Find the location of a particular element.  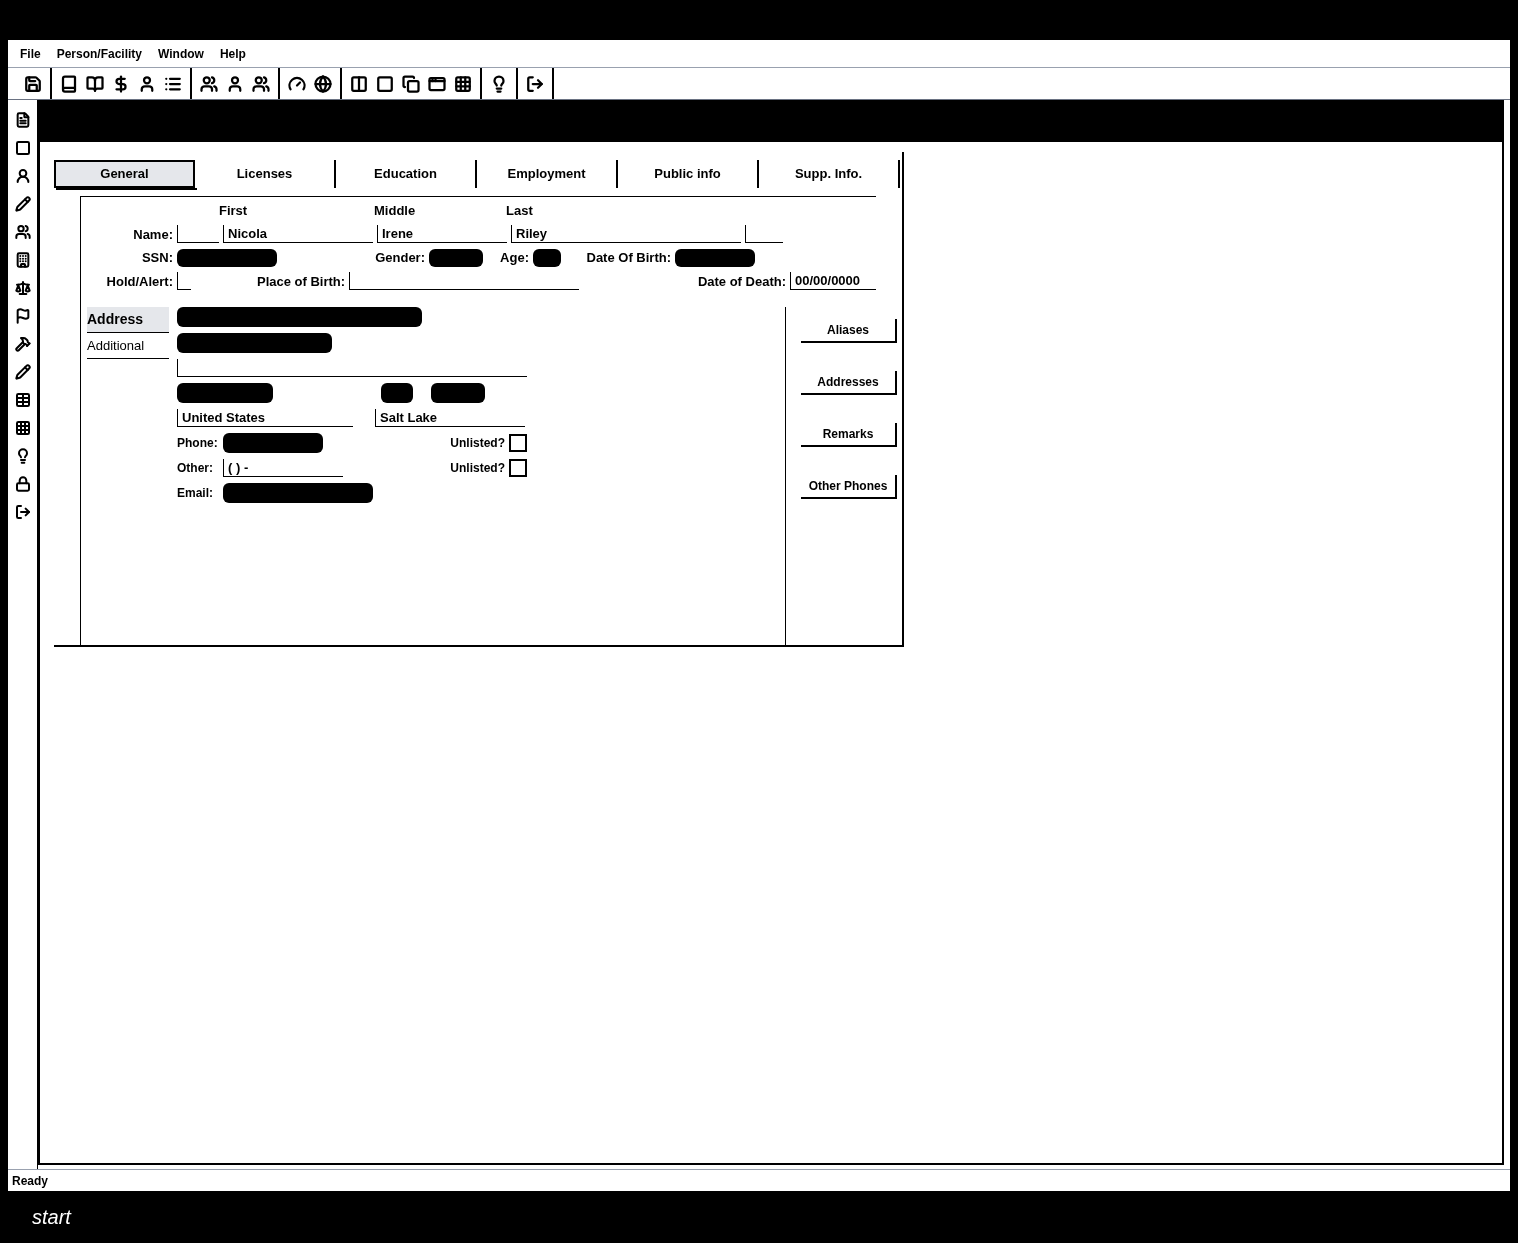

open-book-icon is located at coordinates (95, 83).